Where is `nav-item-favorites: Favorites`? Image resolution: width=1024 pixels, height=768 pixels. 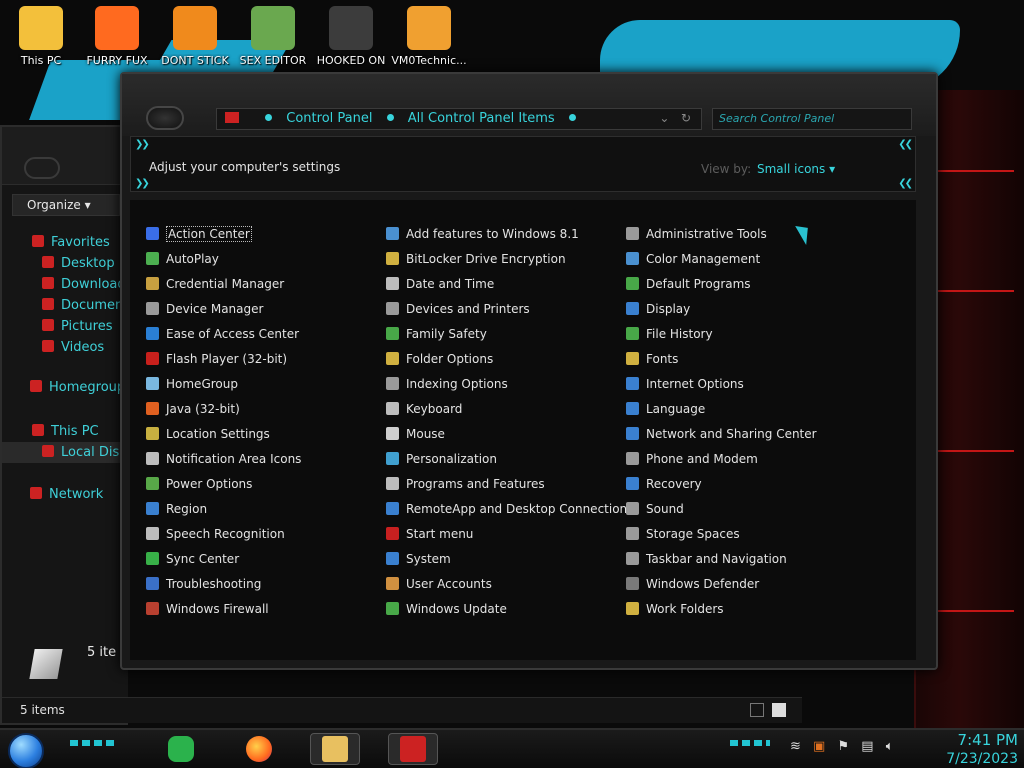 nav-item-favorites: Favorites is located at coordinates (66, 242).